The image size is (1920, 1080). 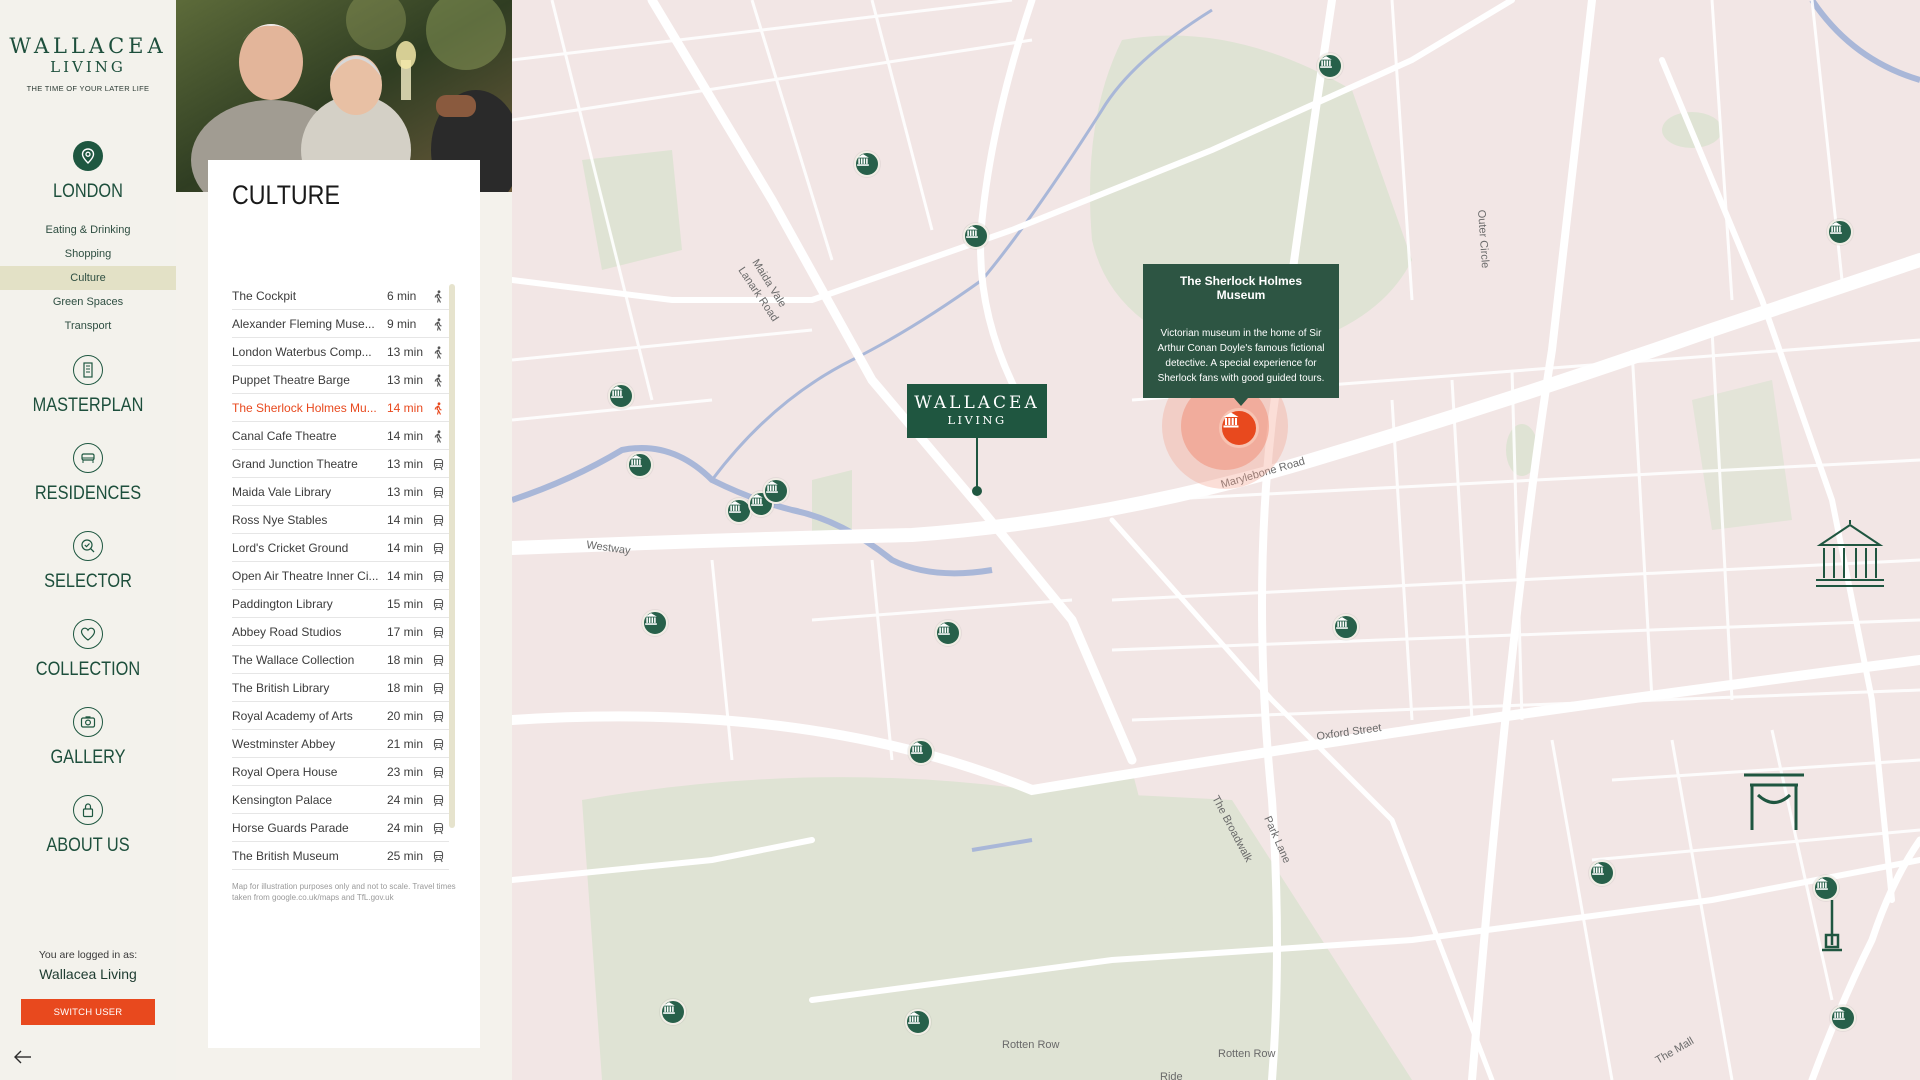 I want to click on brand-tagline: THE TIME OF YOUR LATER LIFE, so click(x=88, y=88).